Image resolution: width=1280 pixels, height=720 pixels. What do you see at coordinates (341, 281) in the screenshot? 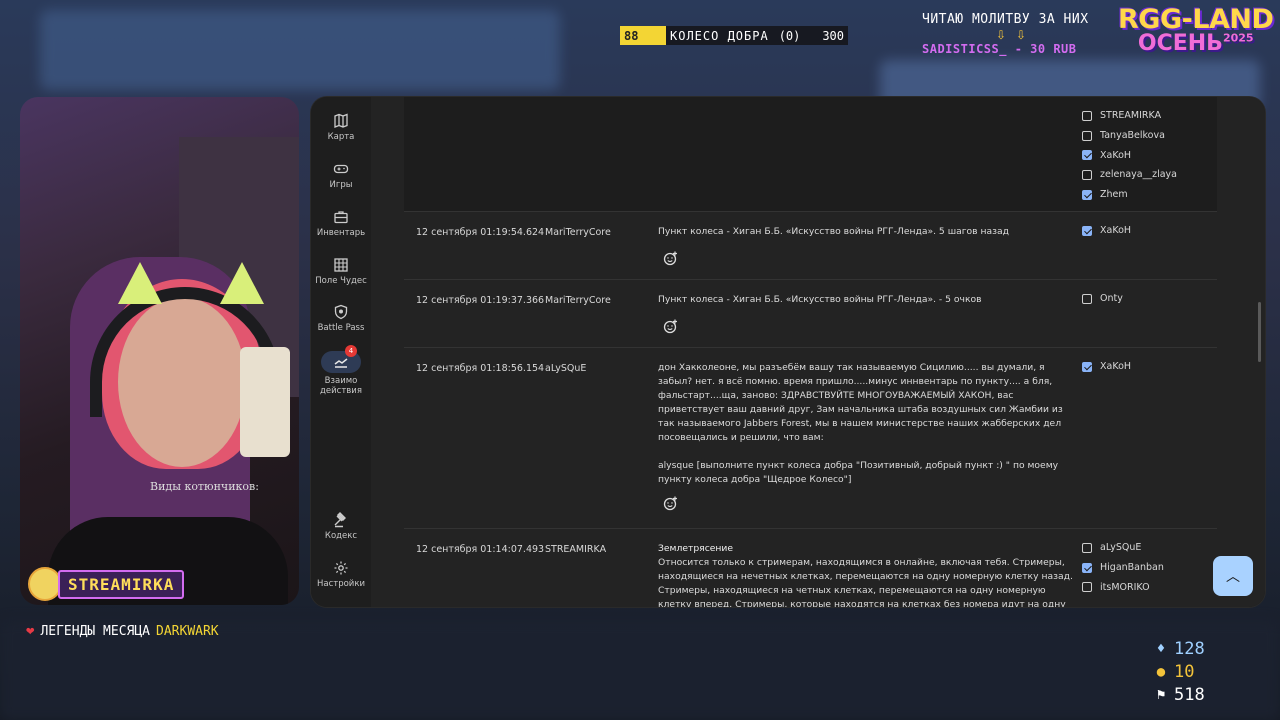
I see `sidebar-item-label: Поле Чудес` at bounding box center [341, 281].